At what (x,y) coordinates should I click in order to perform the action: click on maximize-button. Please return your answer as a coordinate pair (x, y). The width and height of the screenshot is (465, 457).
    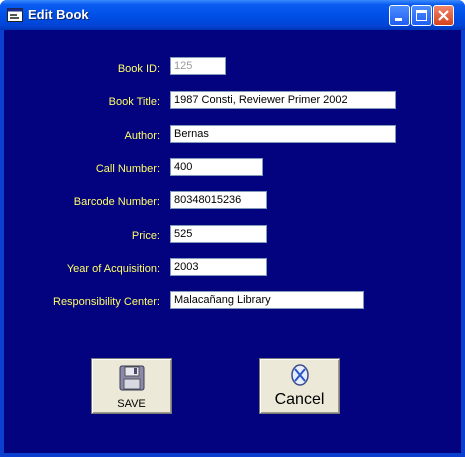
    Looking at the image, I should click on (421, 15).